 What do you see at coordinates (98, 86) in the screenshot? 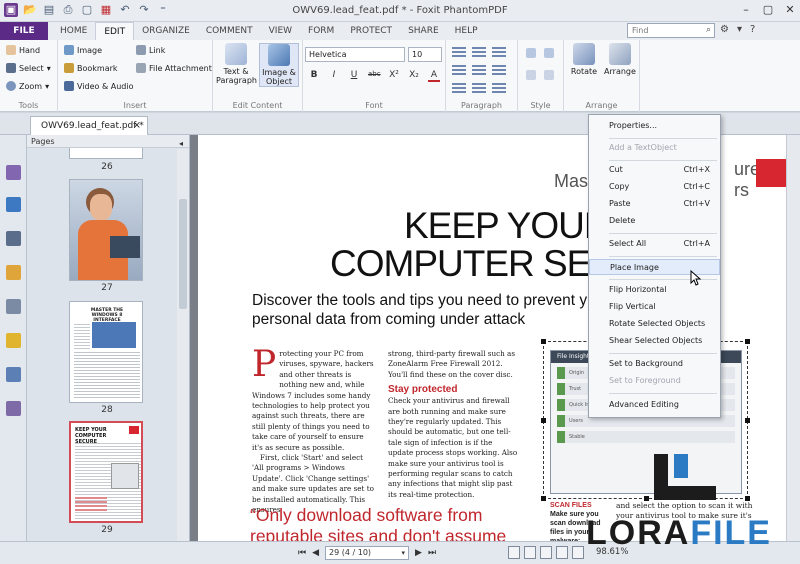
I see `video-audio-button: Video & Audio` at bounding box center [98, 86].